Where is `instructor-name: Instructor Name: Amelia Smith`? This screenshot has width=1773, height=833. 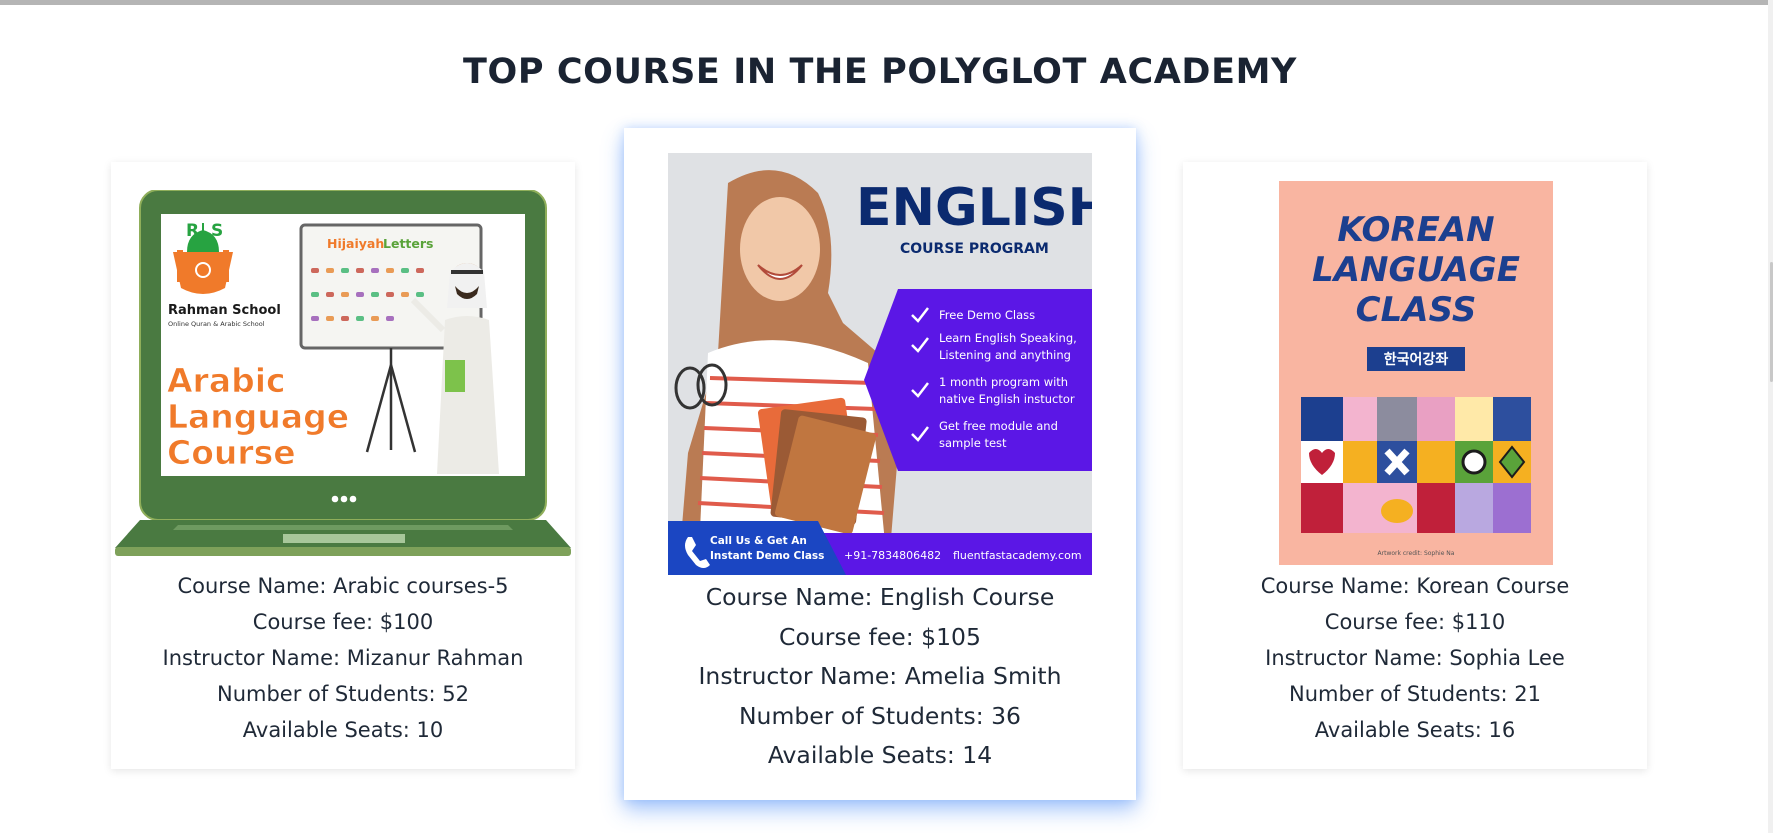
instructor-name: Instructor Name: Amelia Smith is located at coordinates (880, 676).